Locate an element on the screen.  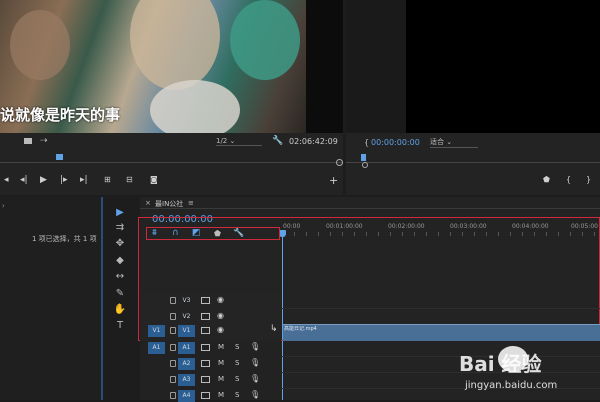
tab-divider is located at coordinates (370, 208).